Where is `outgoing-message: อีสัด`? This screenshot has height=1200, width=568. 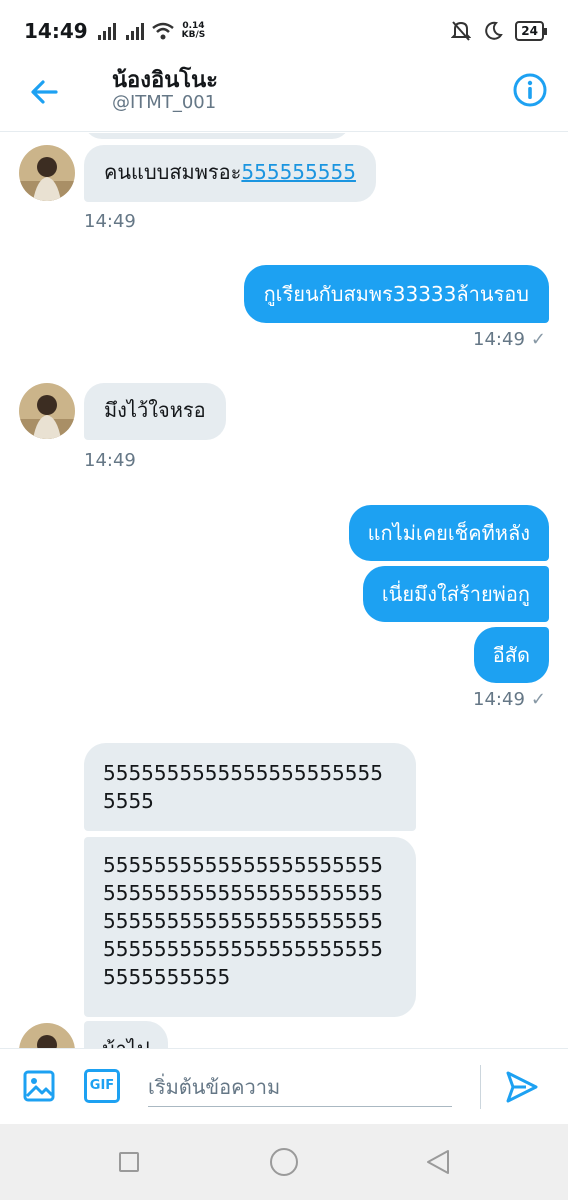
outgoing-message: อีสัด is located at coordinates (511, 655).